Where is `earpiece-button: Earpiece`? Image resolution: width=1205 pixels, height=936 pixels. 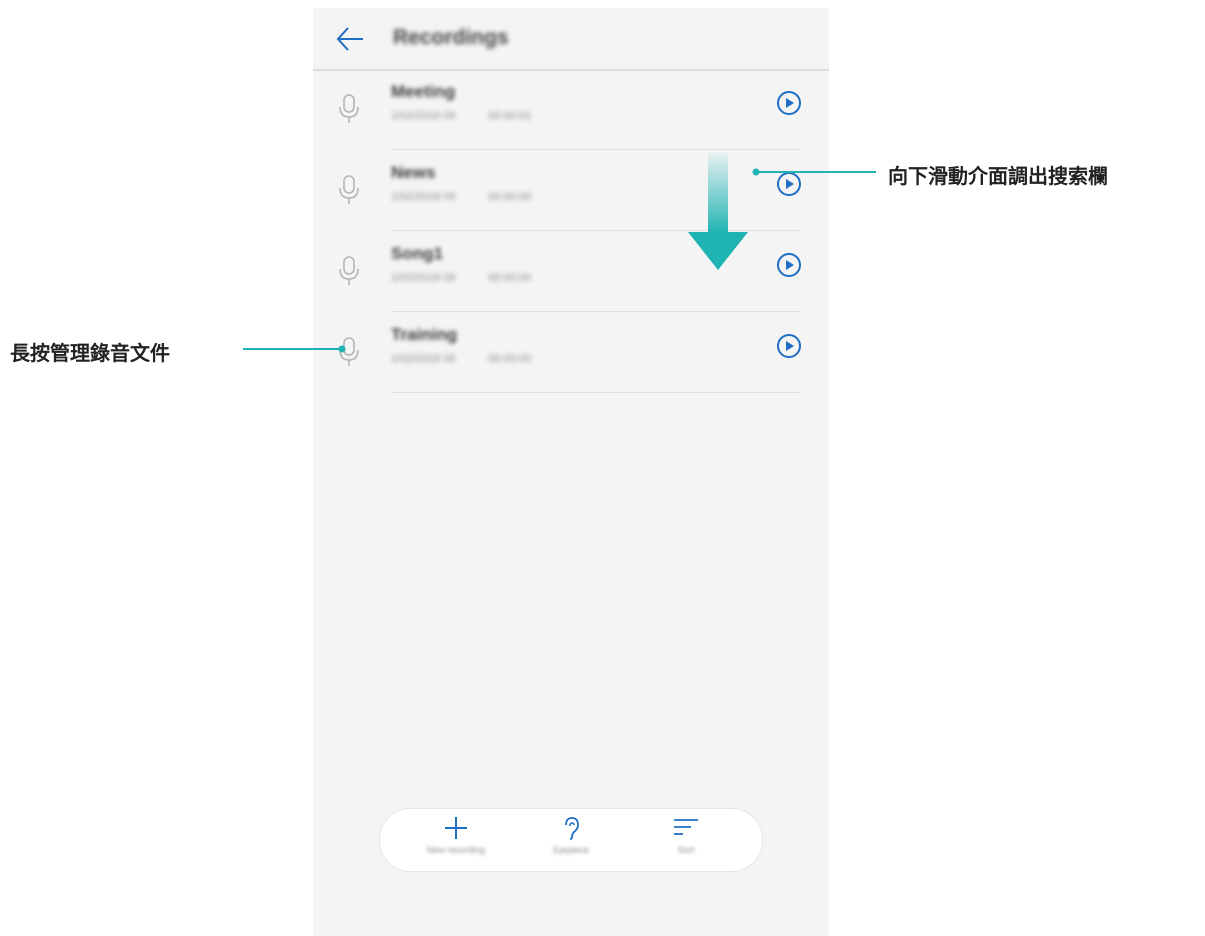 earpiece-button: Earpiece is located at coordinates (571, 835).